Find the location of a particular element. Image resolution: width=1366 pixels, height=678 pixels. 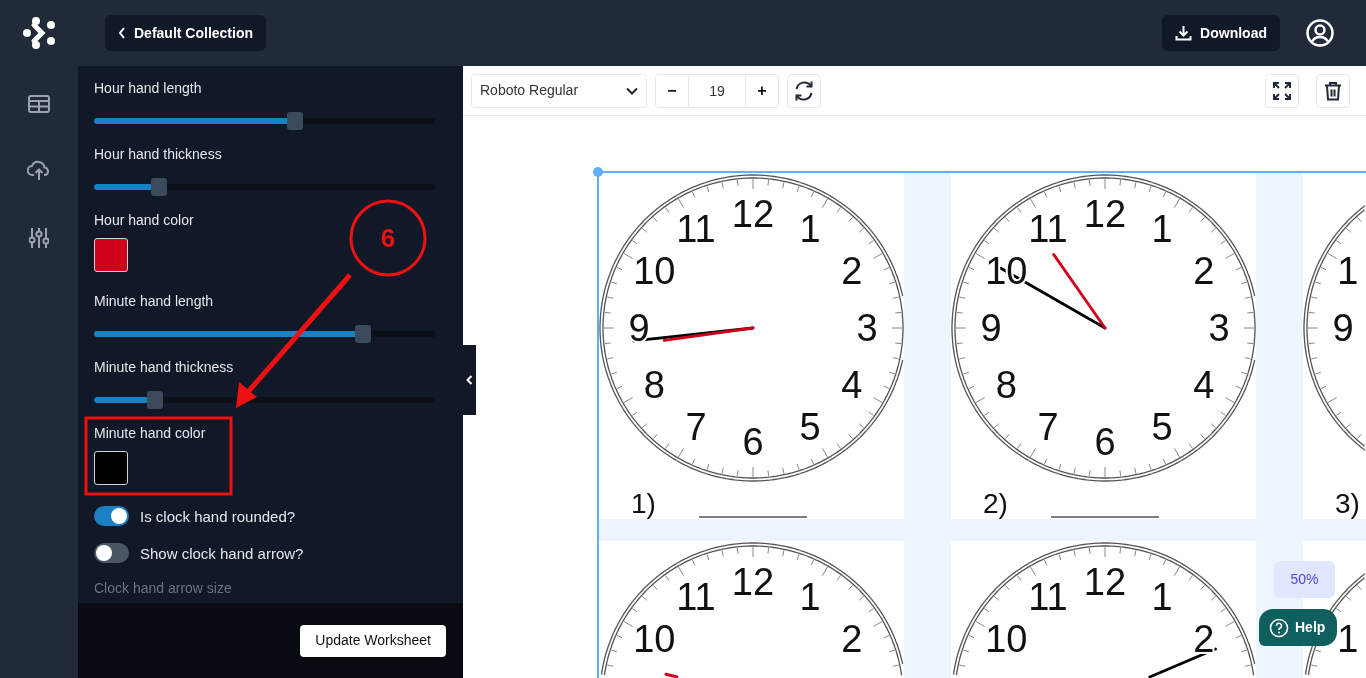

question-number: 1) is located at coordinates (643, 503).